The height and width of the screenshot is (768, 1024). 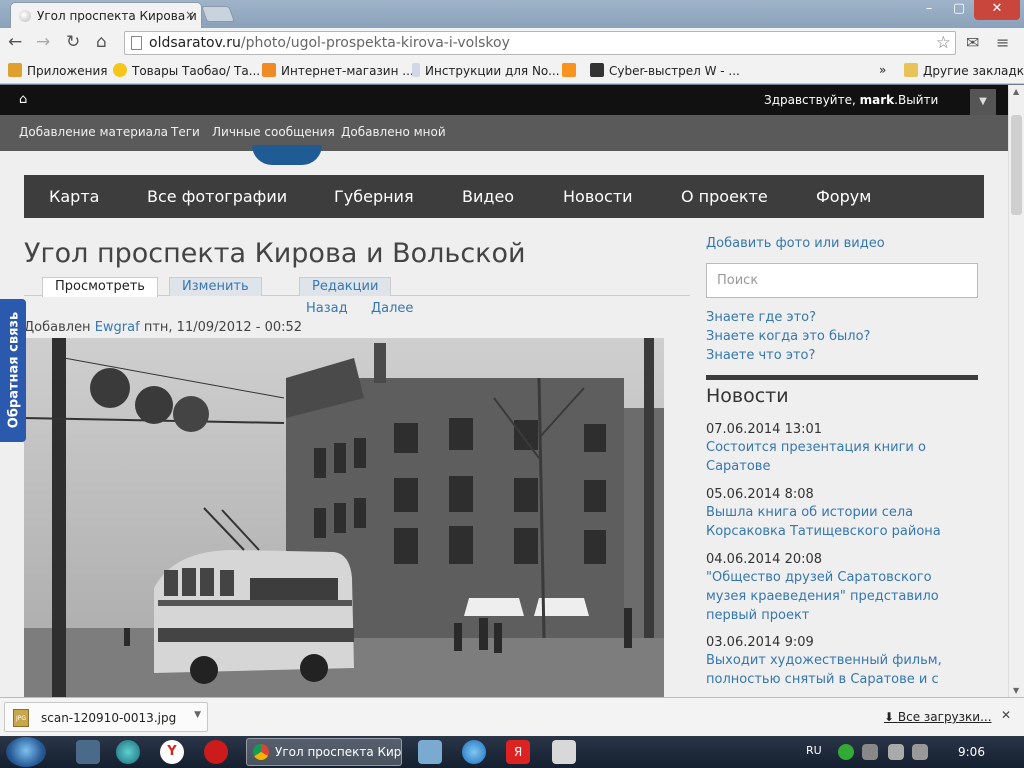 I want to click on tab-revisions: Редакции, so click(x=345, y=286).